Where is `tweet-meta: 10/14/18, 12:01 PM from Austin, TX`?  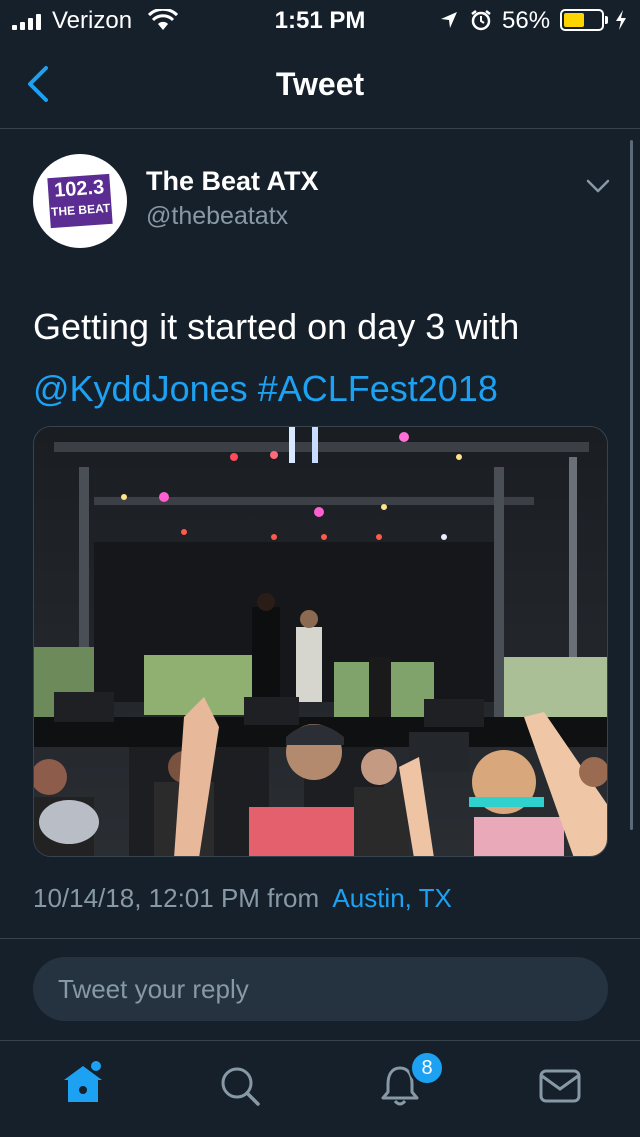
tweet-meta: 10/14/18, 12:01 PM from Austin, TX is located at coordinates (242, 898).